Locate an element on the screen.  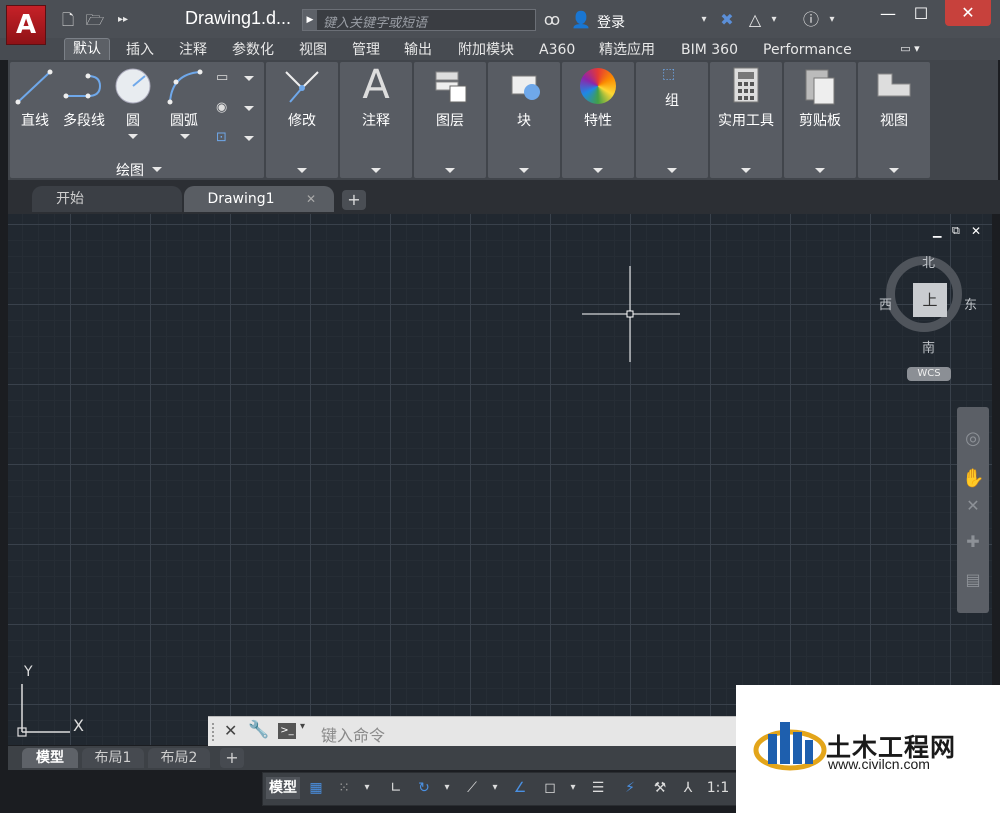
customize-wrench-icon: 🔧 is located at coordinates (258, 730).